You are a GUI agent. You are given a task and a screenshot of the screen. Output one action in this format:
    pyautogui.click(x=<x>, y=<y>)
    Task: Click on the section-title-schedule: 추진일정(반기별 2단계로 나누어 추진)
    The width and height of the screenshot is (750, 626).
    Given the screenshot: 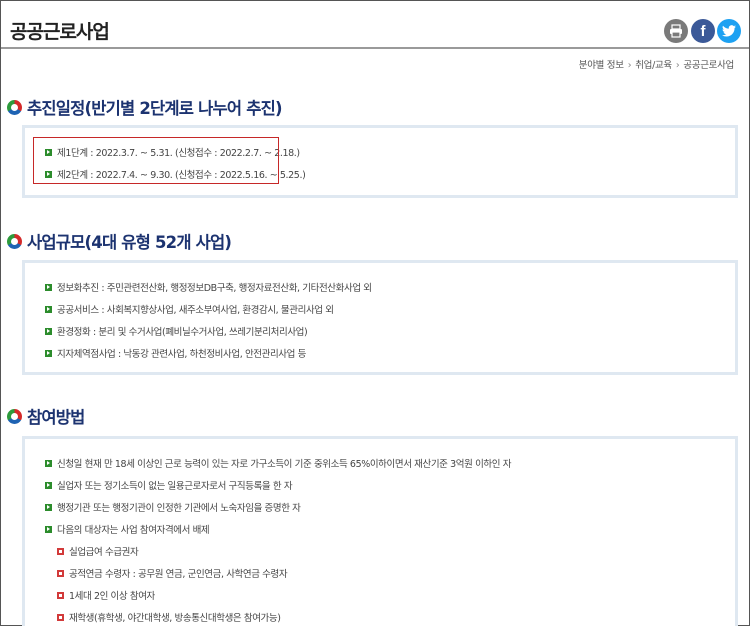 What is the action you would take?
    pyautogui.click(x=145, y=107)
    